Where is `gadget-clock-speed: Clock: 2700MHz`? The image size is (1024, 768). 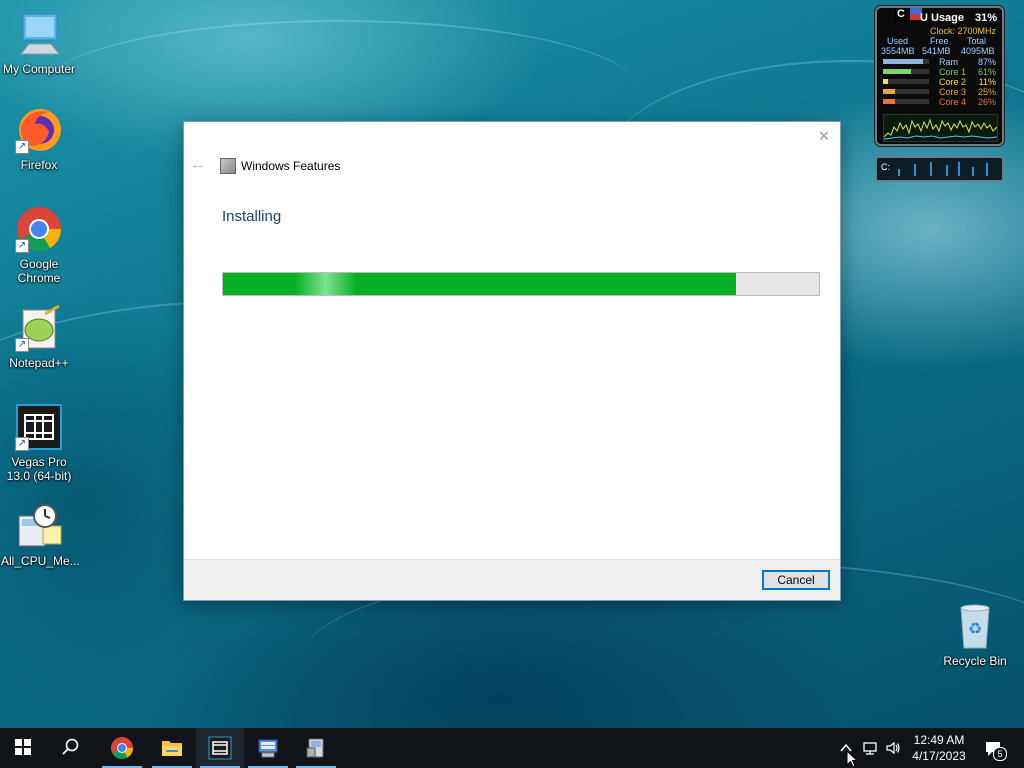 gadget-clock-speed: Clock: 2700MHz is located at coordinates (962, 31).